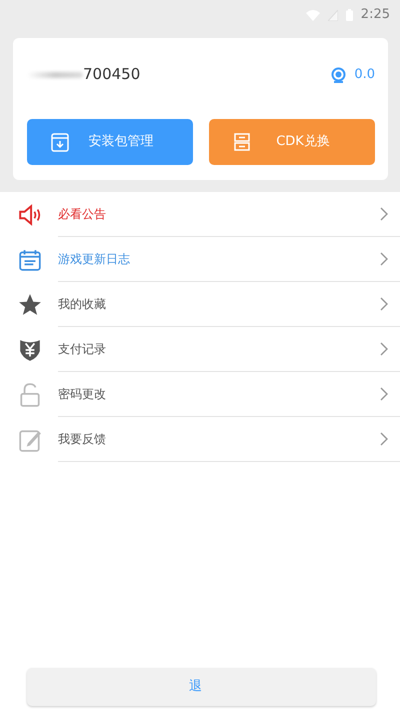  What do you see at coordinates (30, 214) in the screenshot?
I see `speaker-icon` at bounding box center [30, 214].